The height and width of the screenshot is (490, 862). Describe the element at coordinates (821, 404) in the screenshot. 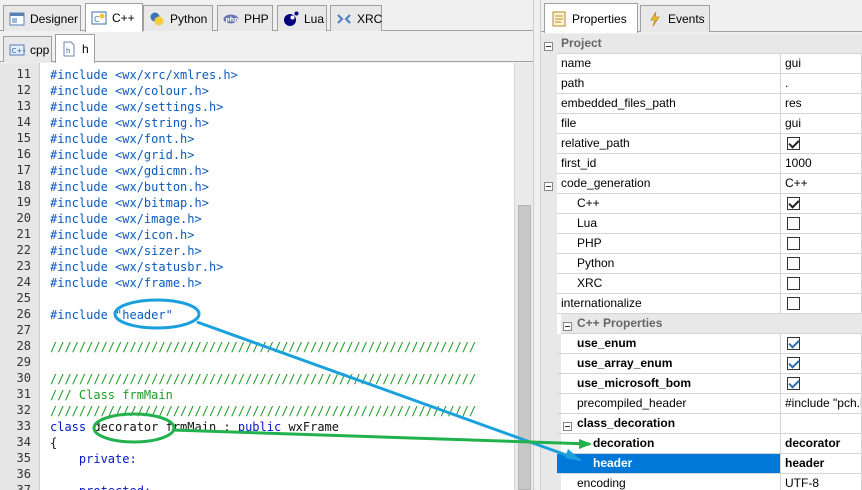

I see `property-value: #include "pch.h"` at that location.